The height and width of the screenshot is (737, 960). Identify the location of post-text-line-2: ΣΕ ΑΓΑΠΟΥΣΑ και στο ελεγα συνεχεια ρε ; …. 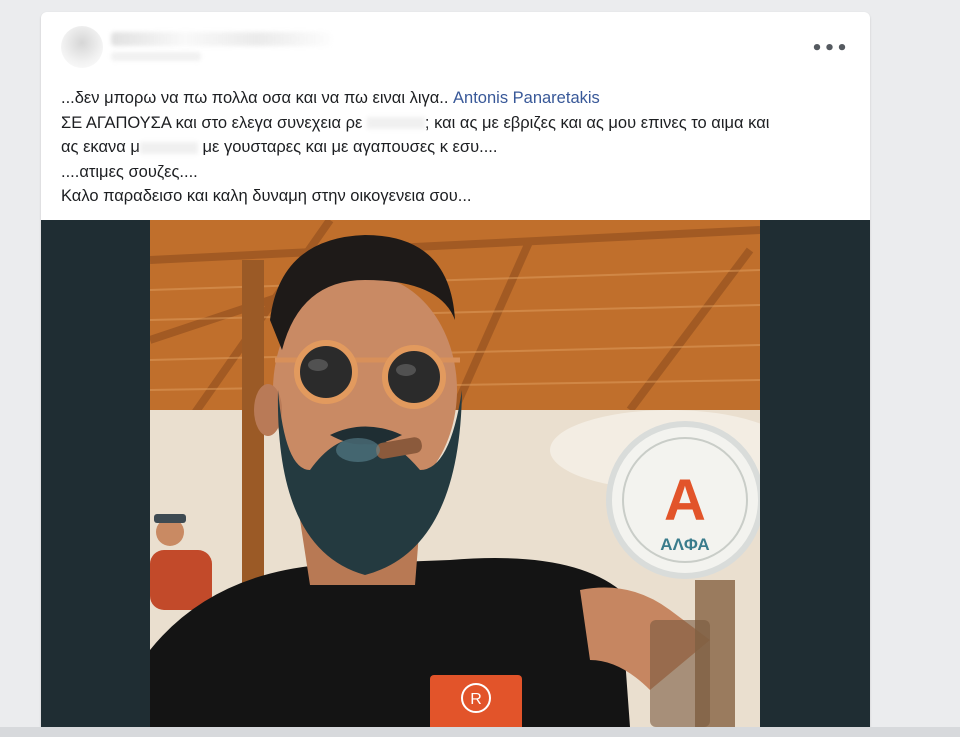
(461, 123).